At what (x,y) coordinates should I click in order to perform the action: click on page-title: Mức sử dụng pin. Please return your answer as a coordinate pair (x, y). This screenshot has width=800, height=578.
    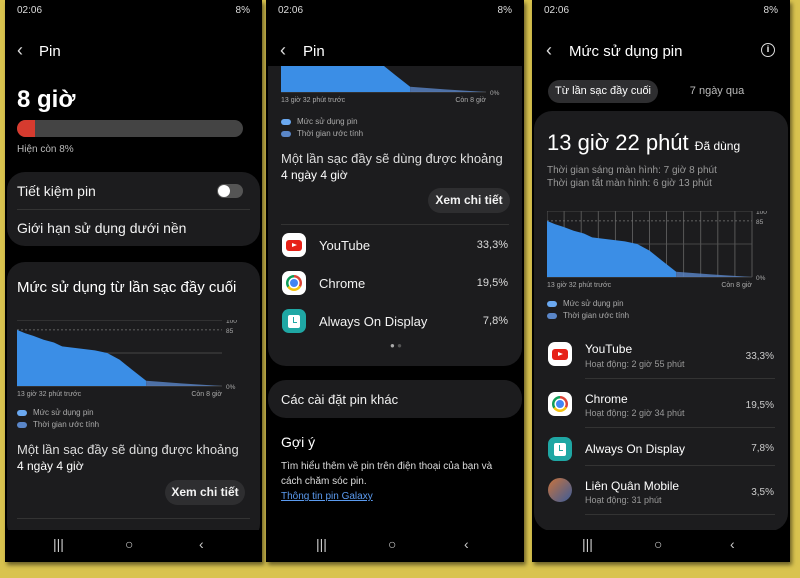
    Looking at the image, I should click on (626, 51).